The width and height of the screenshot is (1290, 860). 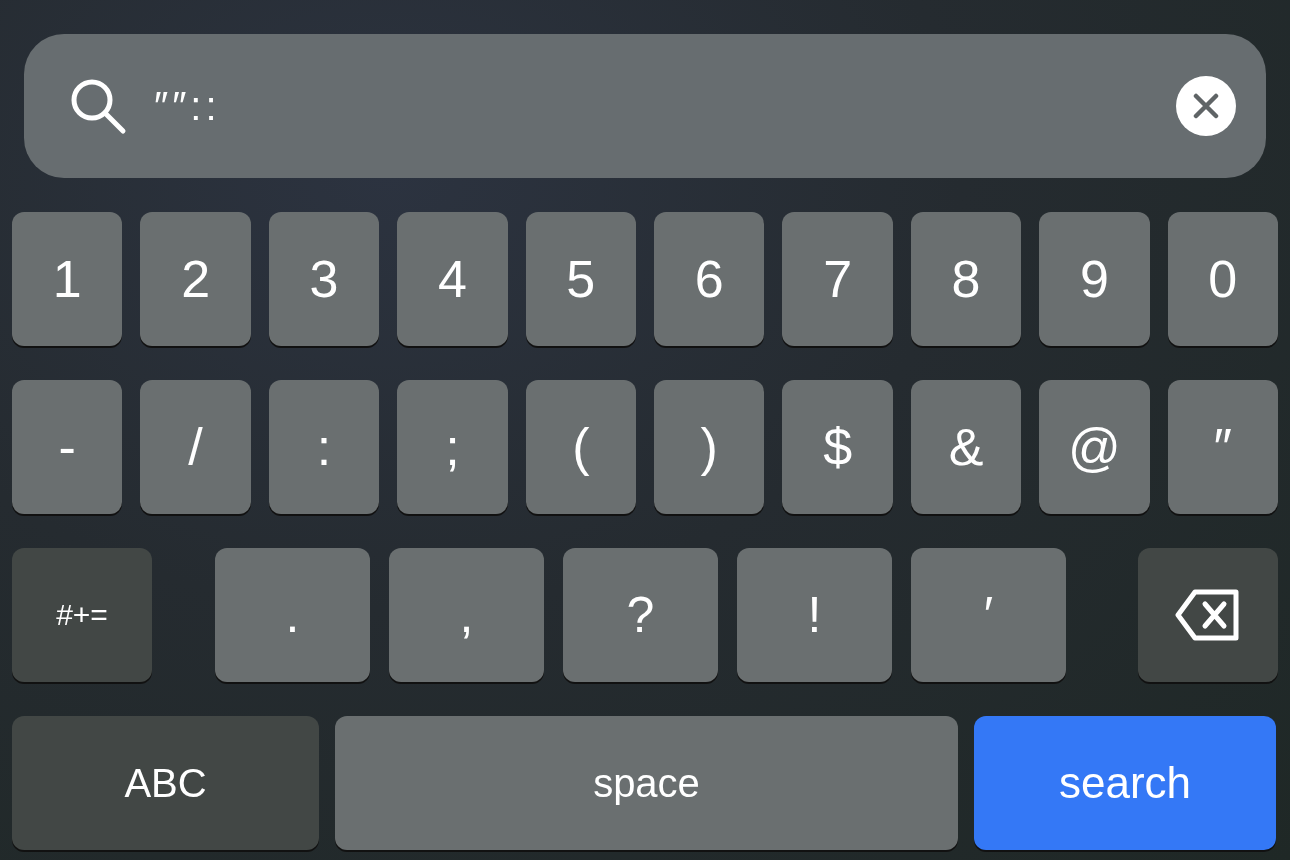 What do you see at coordinates (837, 279) in the screenshot?
I see `key: 7` at bounding box center [837, 279].